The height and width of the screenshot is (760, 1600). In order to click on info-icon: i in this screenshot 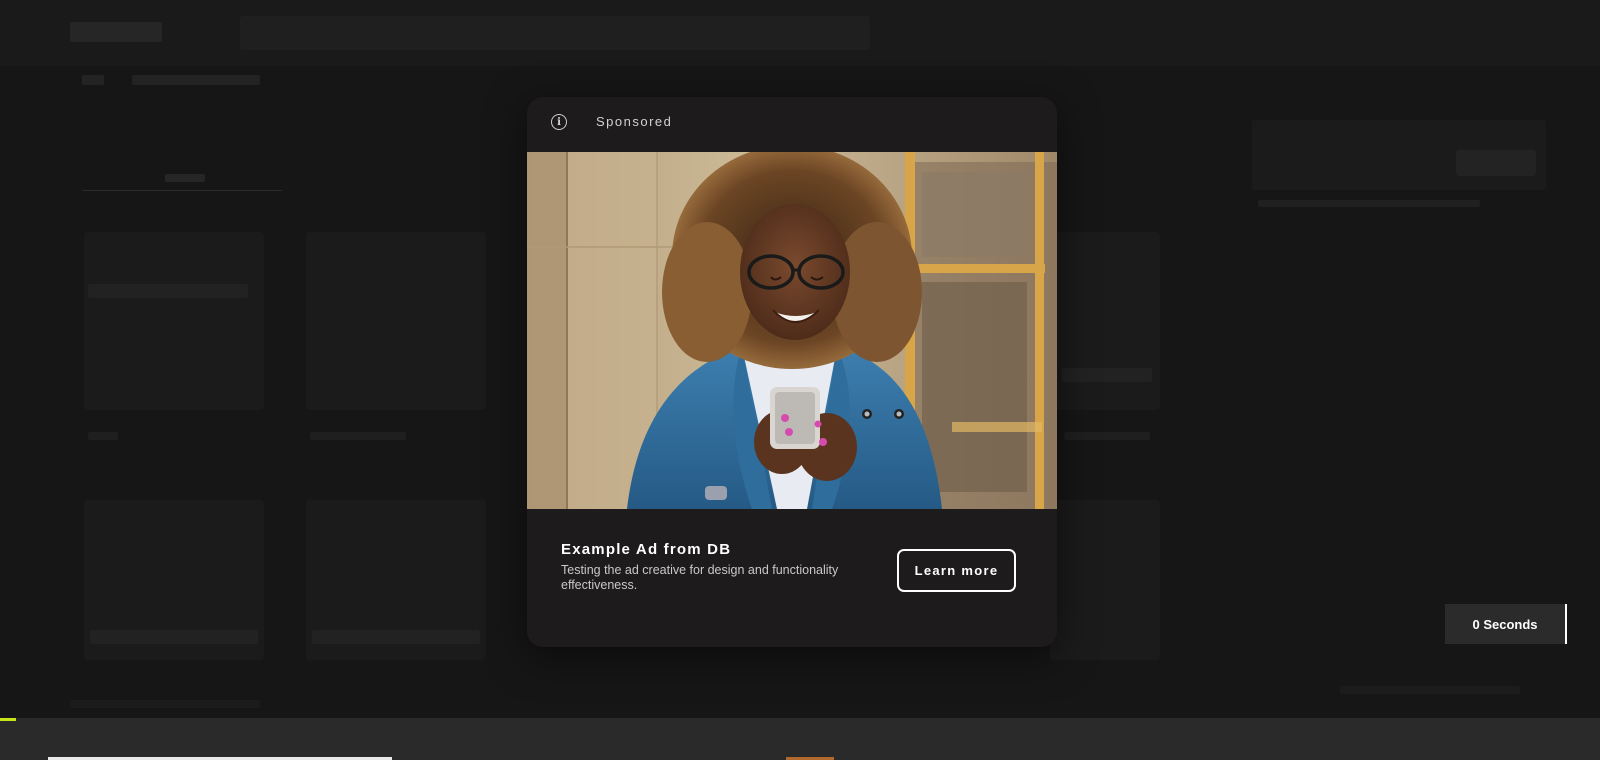, I will do `click(559, 122)`.